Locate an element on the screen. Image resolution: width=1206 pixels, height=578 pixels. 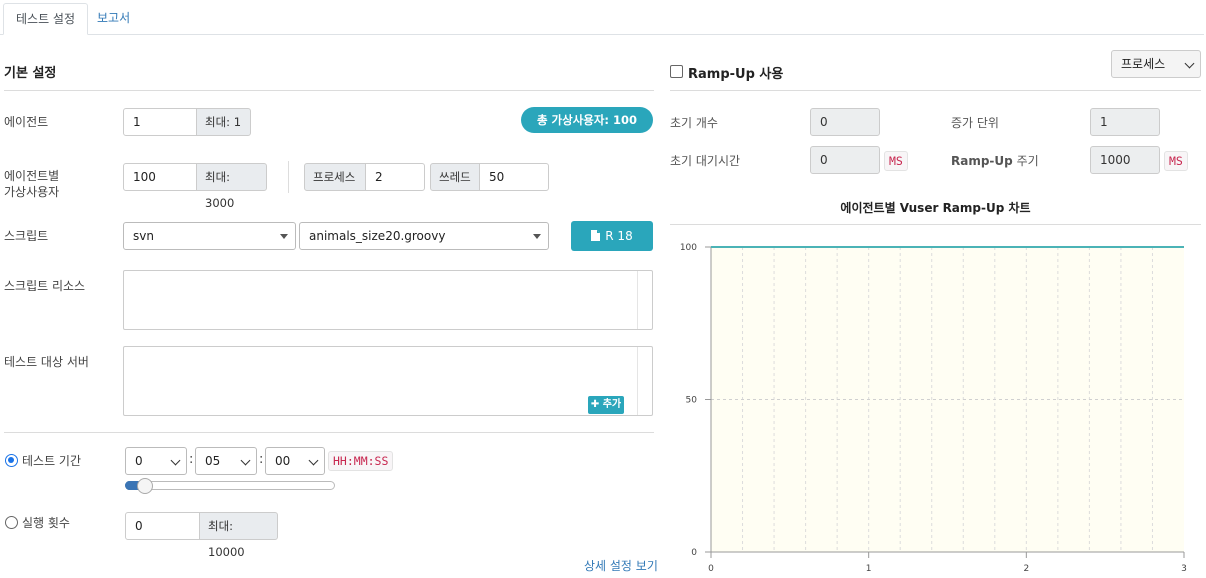
thread-addon: 쓰레드 is located at coordinates (455, 177).